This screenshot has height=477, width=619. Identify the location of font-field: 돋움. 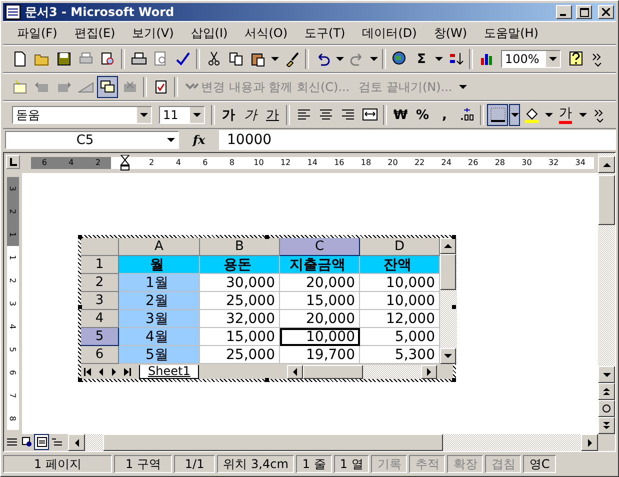
(82, 115).